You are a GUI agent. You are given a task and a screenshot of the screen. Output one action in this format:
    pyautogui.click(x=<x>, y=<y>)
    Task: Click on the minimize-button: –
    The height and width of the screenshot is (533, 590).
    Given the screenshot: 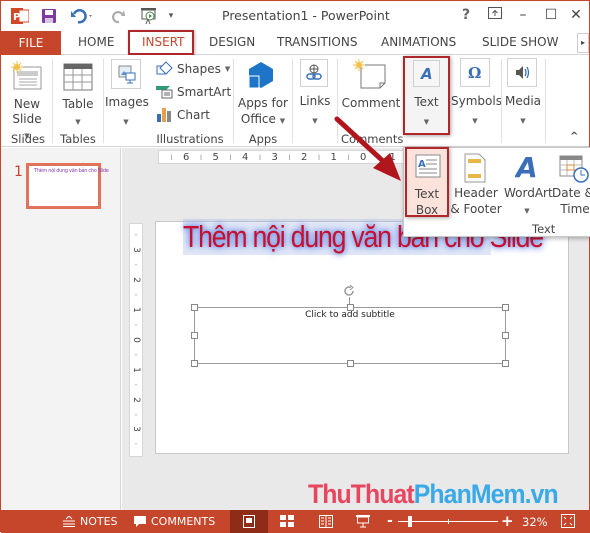 What is the action you would take?
    pyautogui.click(x=523, y=15)
    